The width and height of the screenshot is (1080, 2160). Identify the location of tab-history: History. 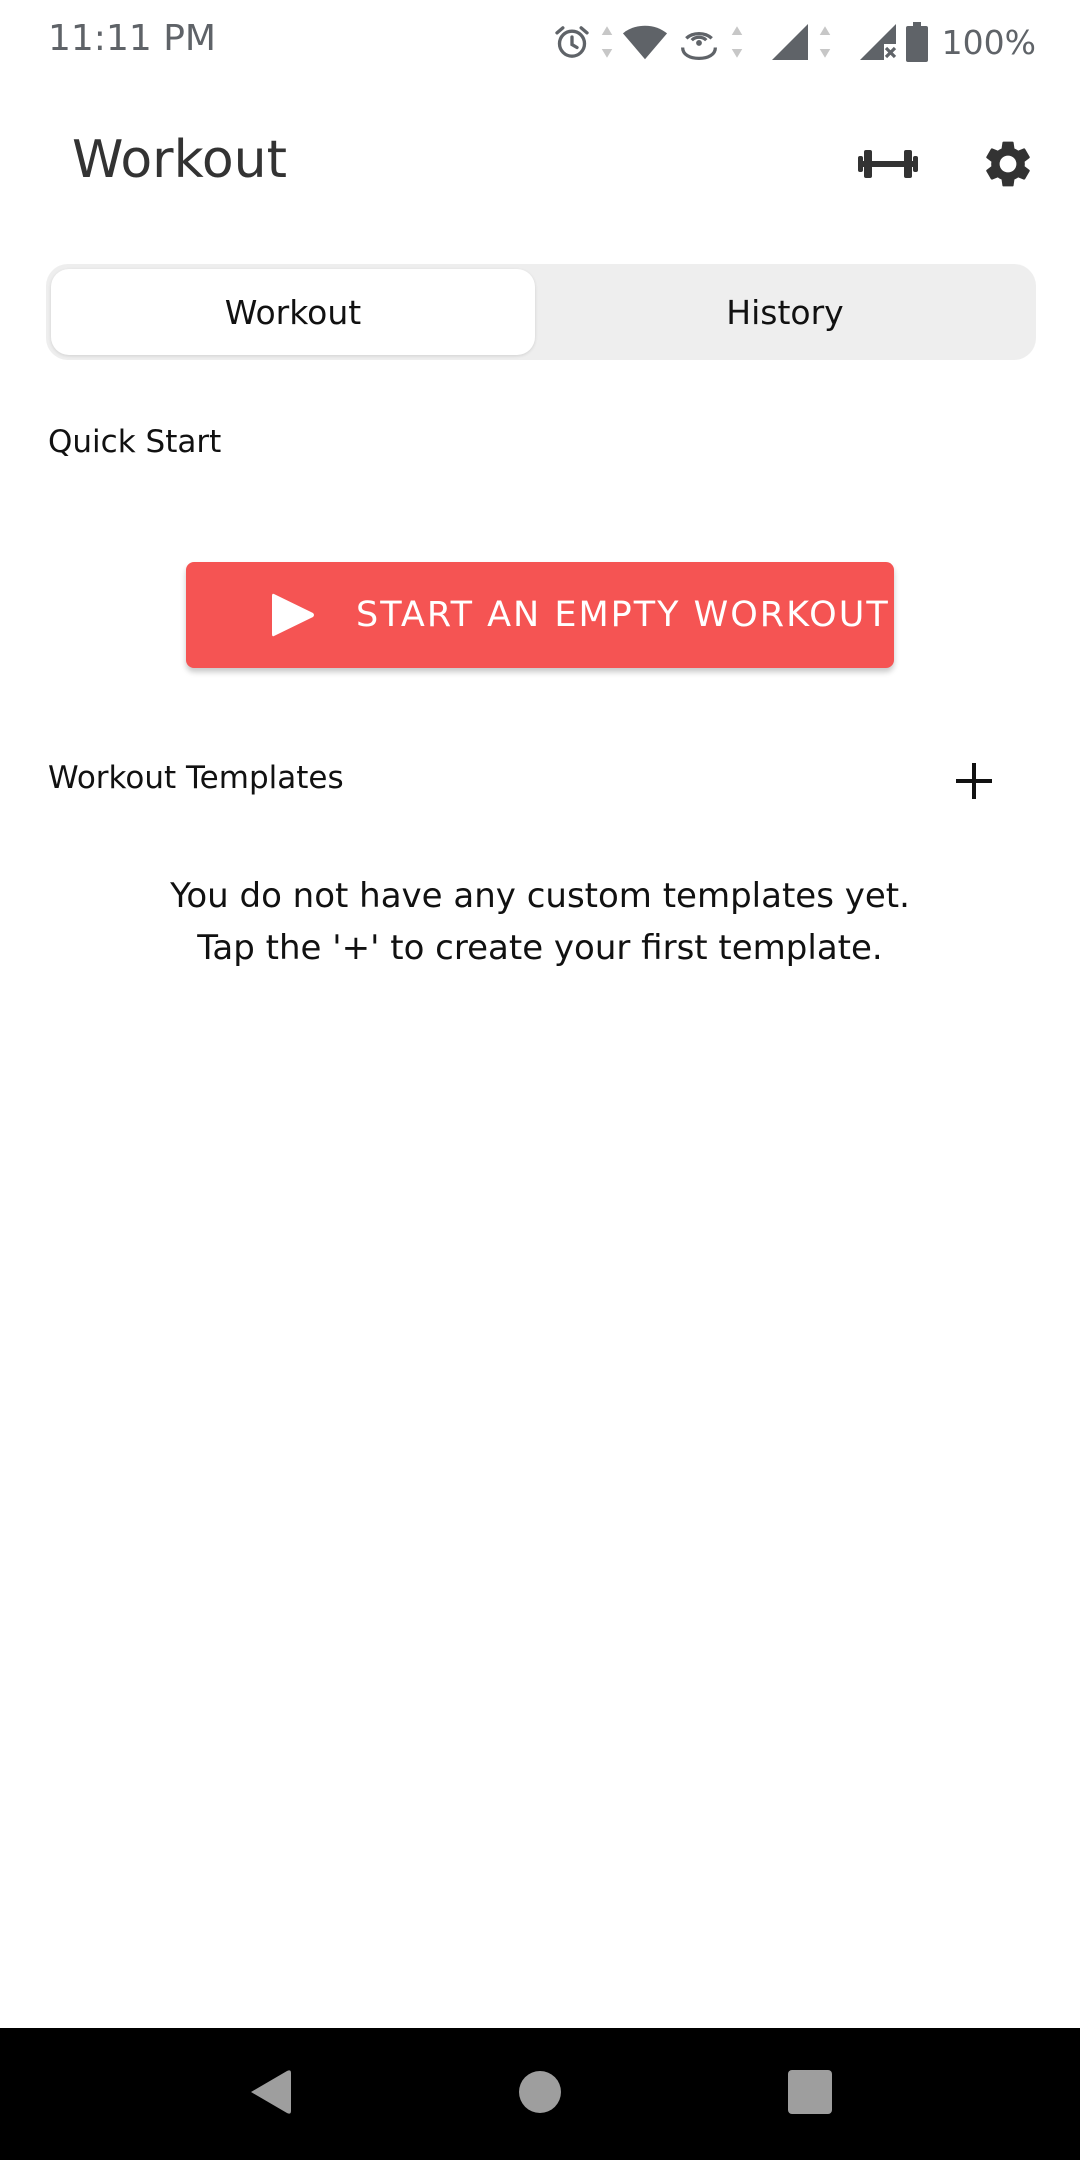
(785, 312).